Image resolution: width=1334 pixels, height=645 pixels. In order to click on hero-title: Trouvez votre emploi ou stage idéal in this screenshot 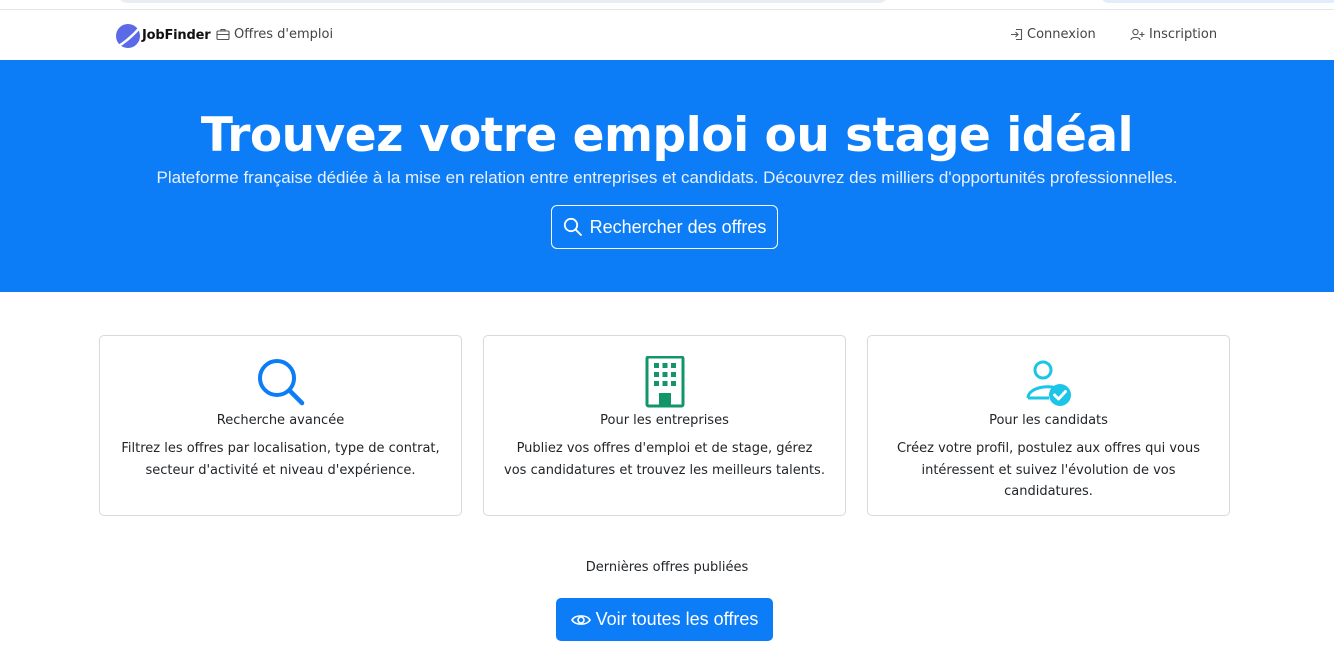, I will do `click(667, 135)`.